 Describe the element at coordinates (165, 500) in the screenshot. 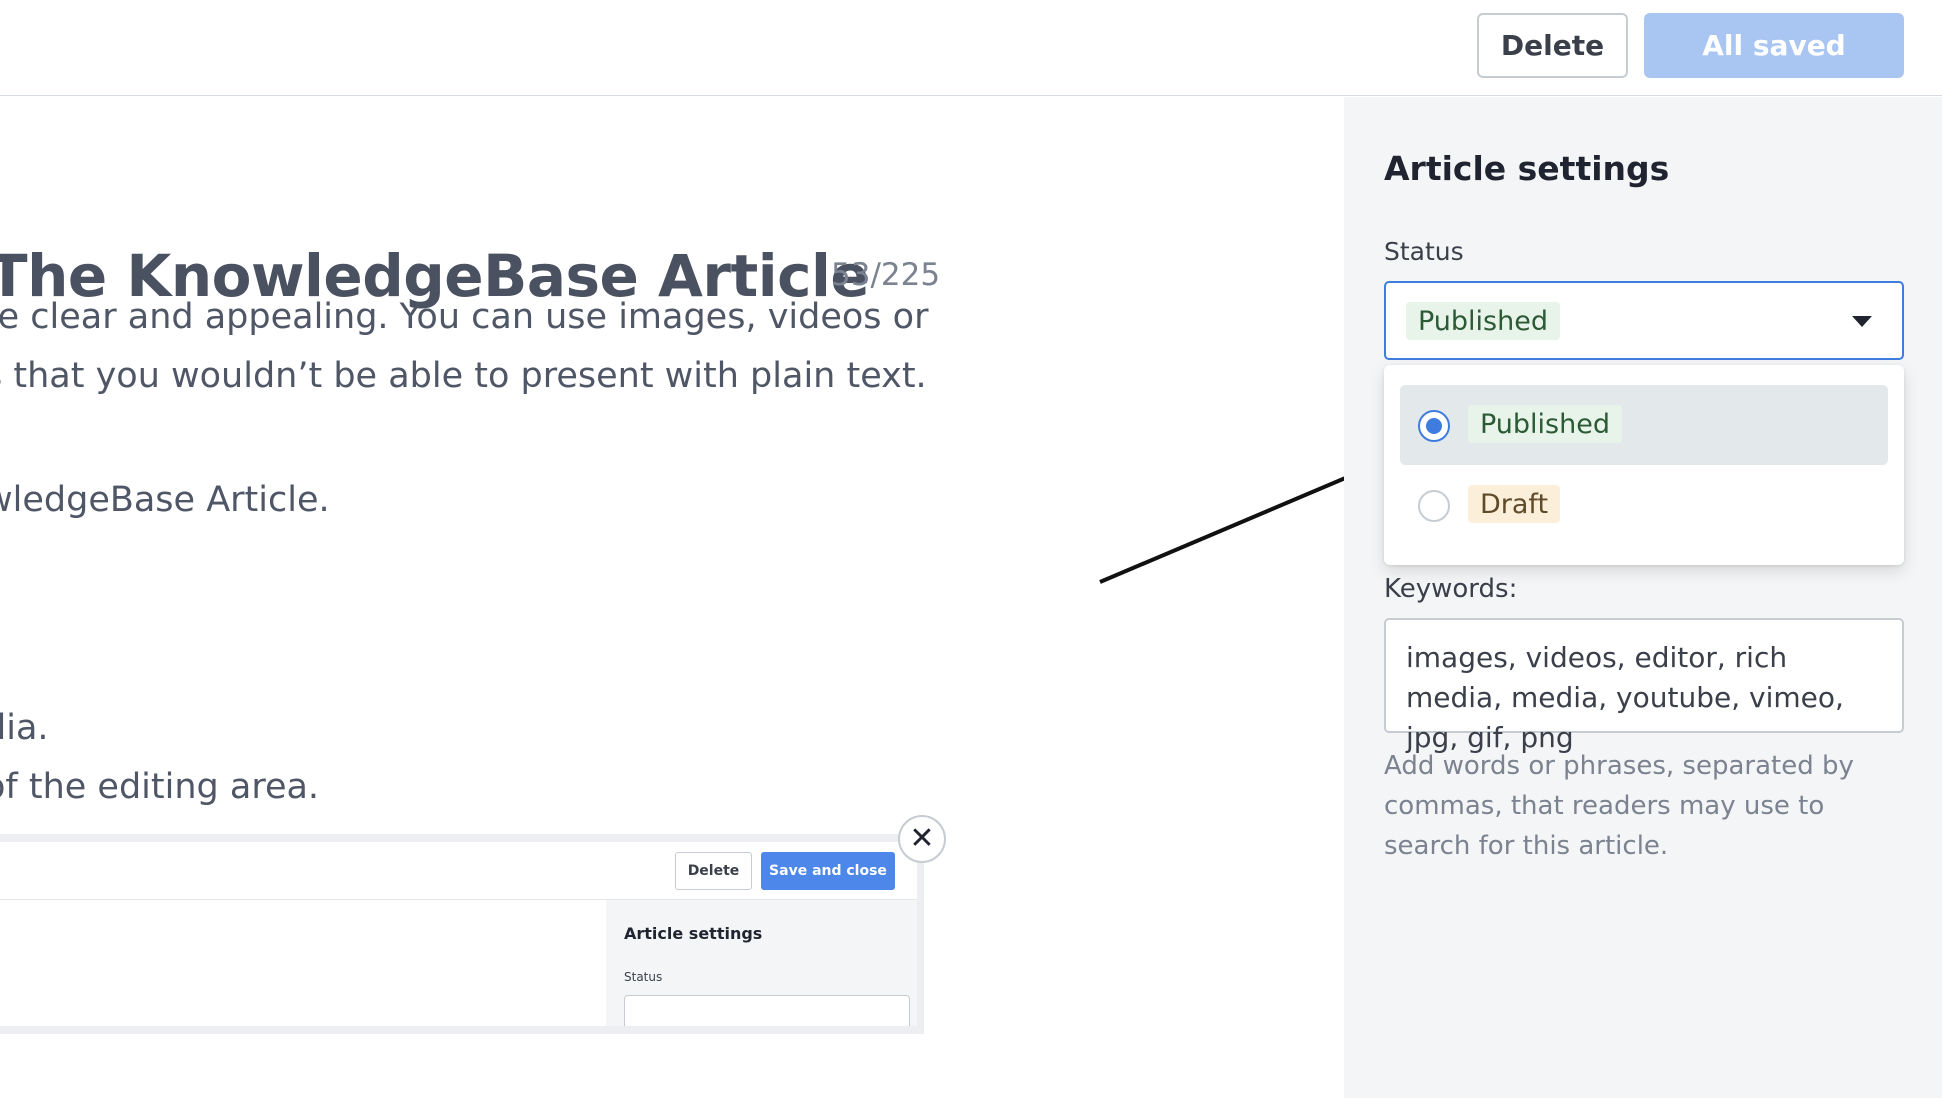

I see `body-paragraph-line: wledgeBase Article.` at that location.